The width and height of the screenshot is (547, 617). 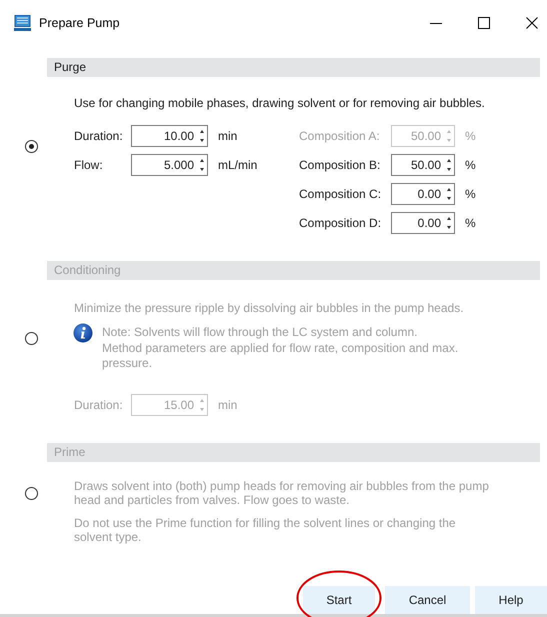 I want to click on description-text: Minimize the pressure ripple by dissolving air bubbles in the pump heads., so click(x=269, y=308).